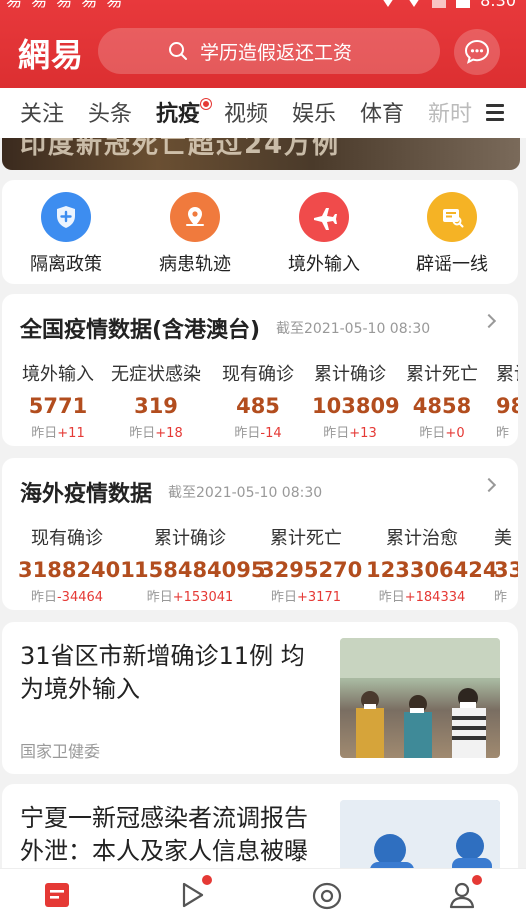 This screenshot has width=526, height=915. What do you see at coordinates (42, 112) in the screenshot?
I see `tab-follow: 关注` at bounding box center [42, 112].